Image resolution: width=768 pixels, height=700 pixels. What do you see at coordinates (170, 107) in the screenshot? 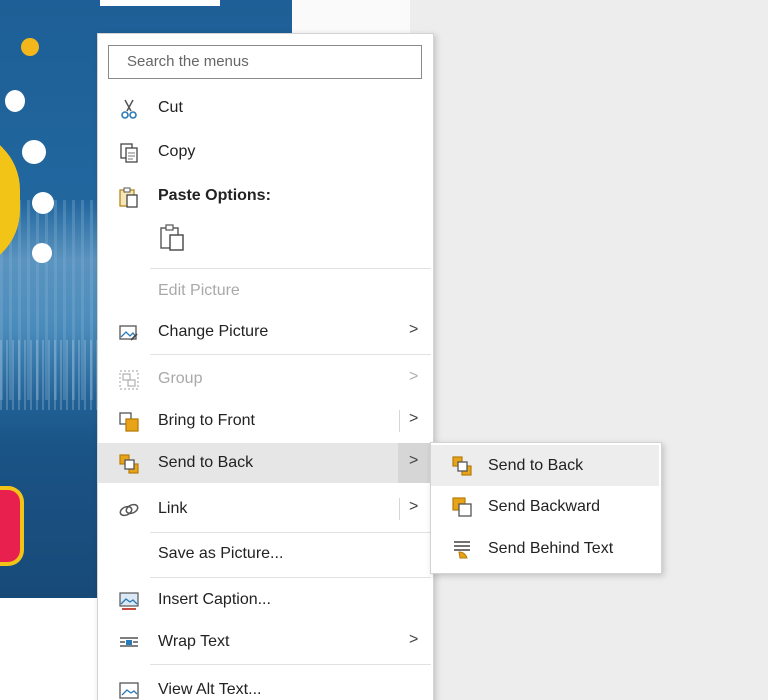
I see `menu-item-label: Cut` at bounding box center [170, 107].